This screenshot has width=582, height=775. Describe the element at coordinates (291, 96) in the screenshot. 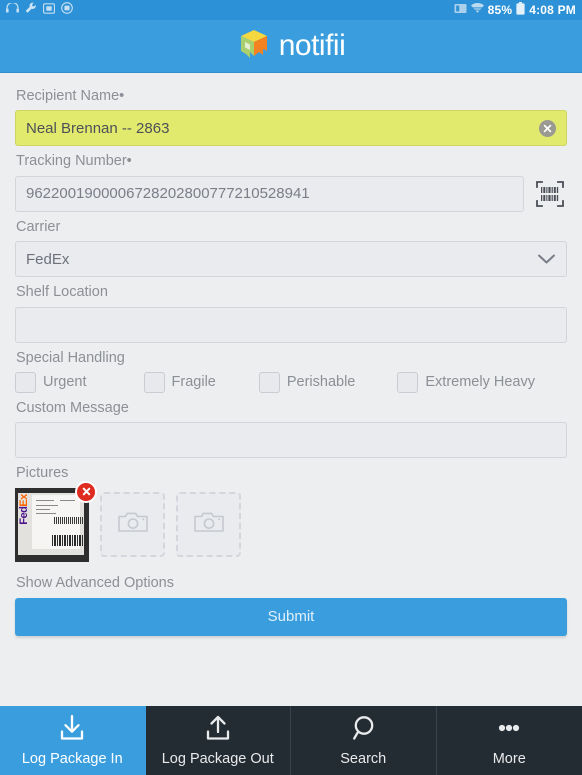

I see `recipient-name-label: Recipient Name•` at that location.